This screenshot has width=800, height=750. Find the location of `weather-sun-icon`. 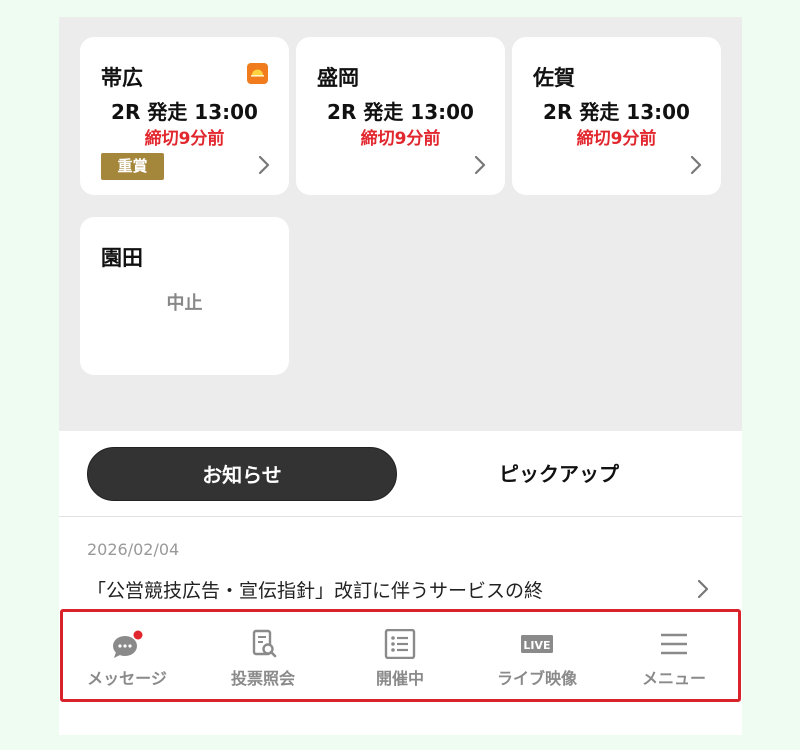

weather-sun-icon is located at coordinates (257, 73).